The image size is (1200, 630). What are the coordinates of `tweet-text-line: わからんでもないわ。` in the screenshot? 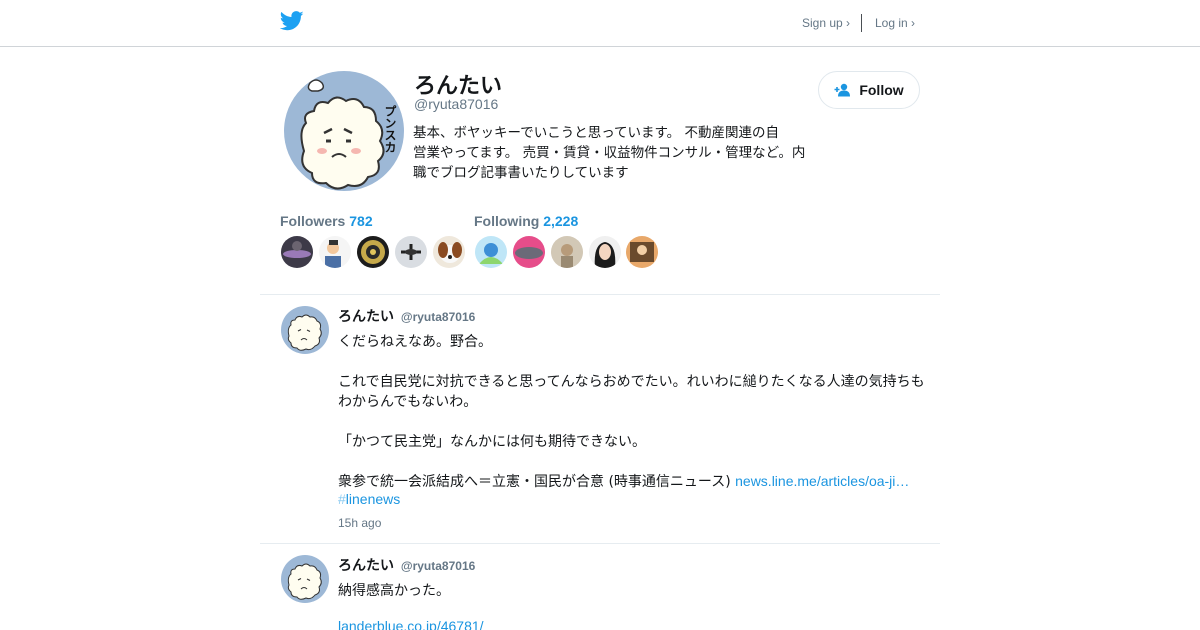 It's located at (408, 402).